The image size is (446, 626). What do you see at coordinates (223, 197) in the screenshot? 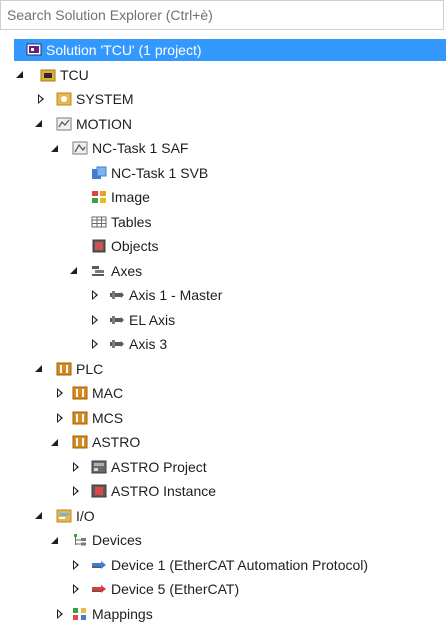
I see `tree-item-image: Image` at bounding box center [223, 197].